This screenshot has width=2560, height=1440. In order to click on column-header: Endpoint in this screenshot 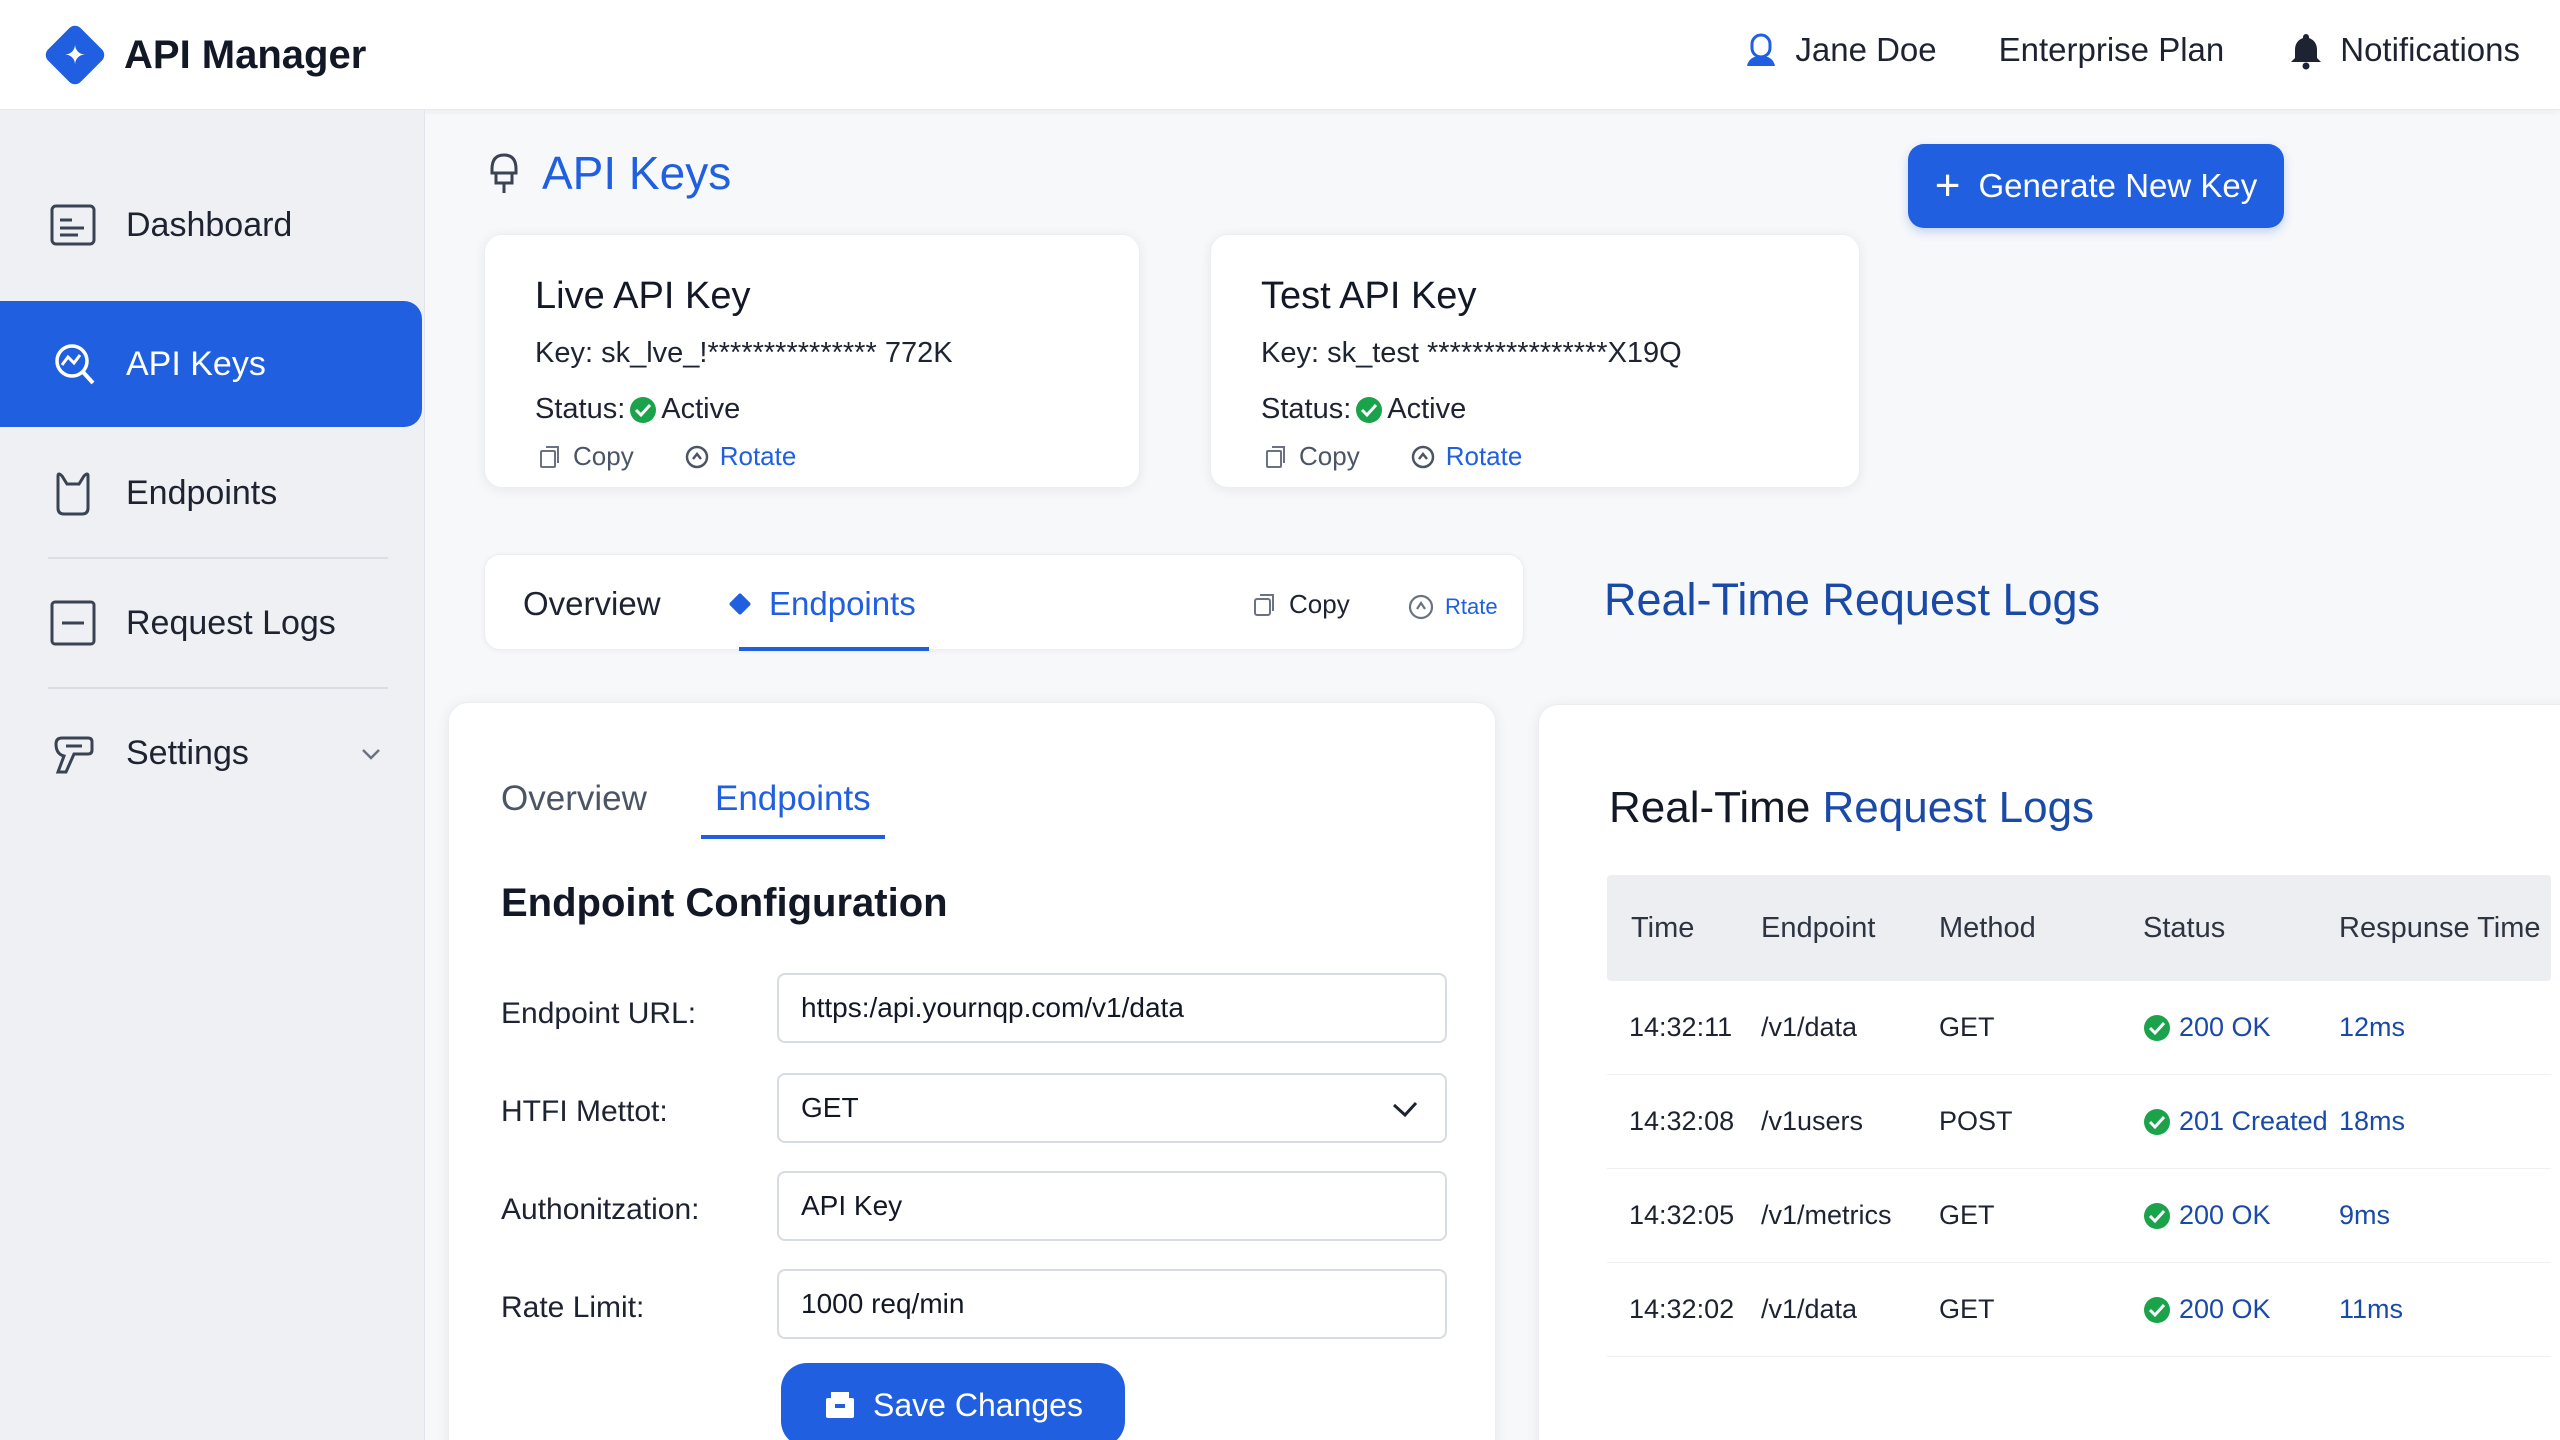, I will do `click(1850, 928)`.